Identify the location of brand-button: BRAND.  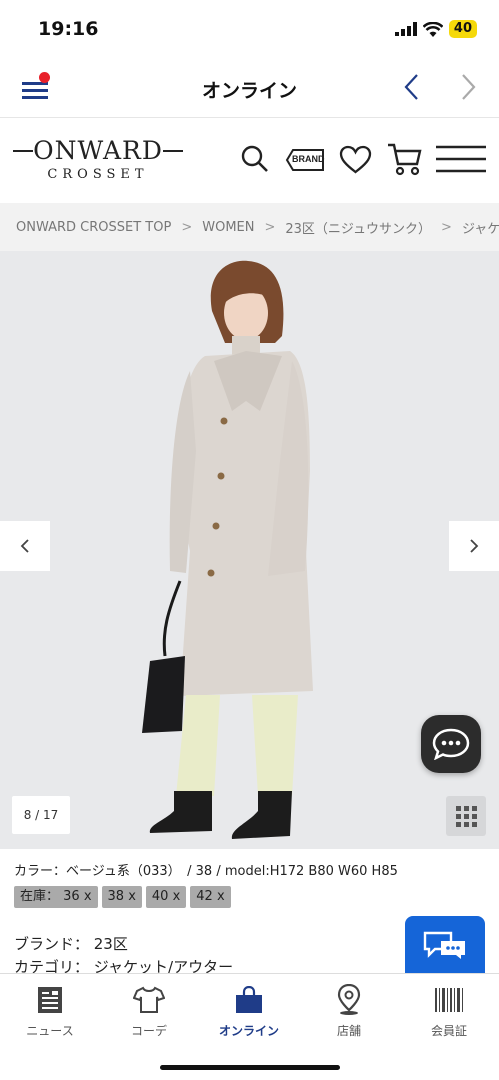
(305, 162).